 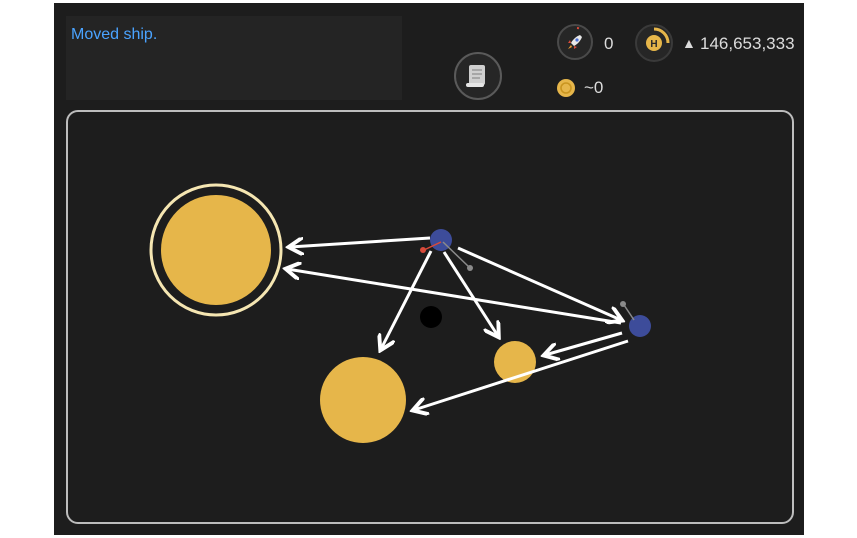 What do you see at coordinates (584, 343) in the screenshot?
I see `arrow-ship2-to-small` at bounding box center [584, 343].